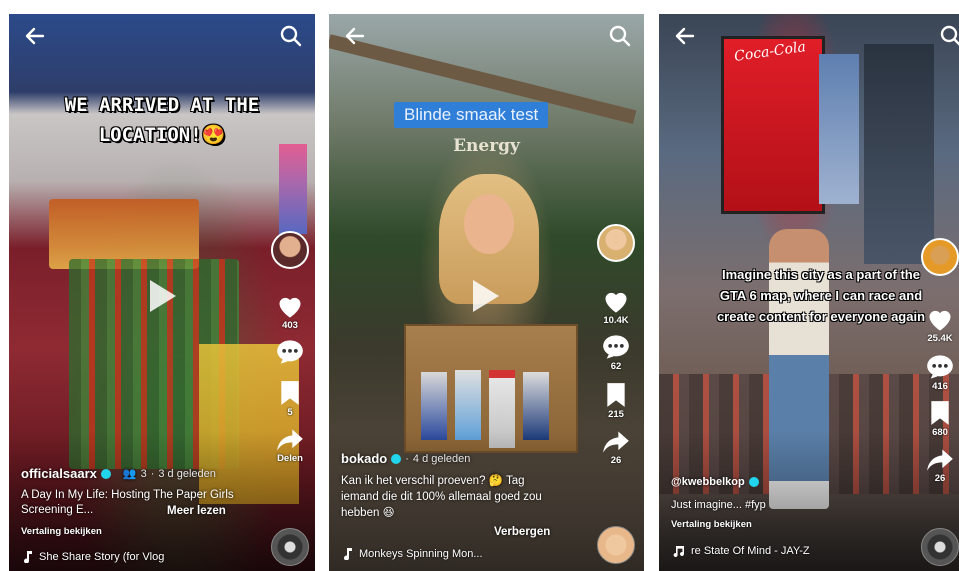  What do you see at coordinates (750, 551) in the screenshot?
I see `music-title: re State Of Mind - JAY-Z` at bounding box center [750, 551].